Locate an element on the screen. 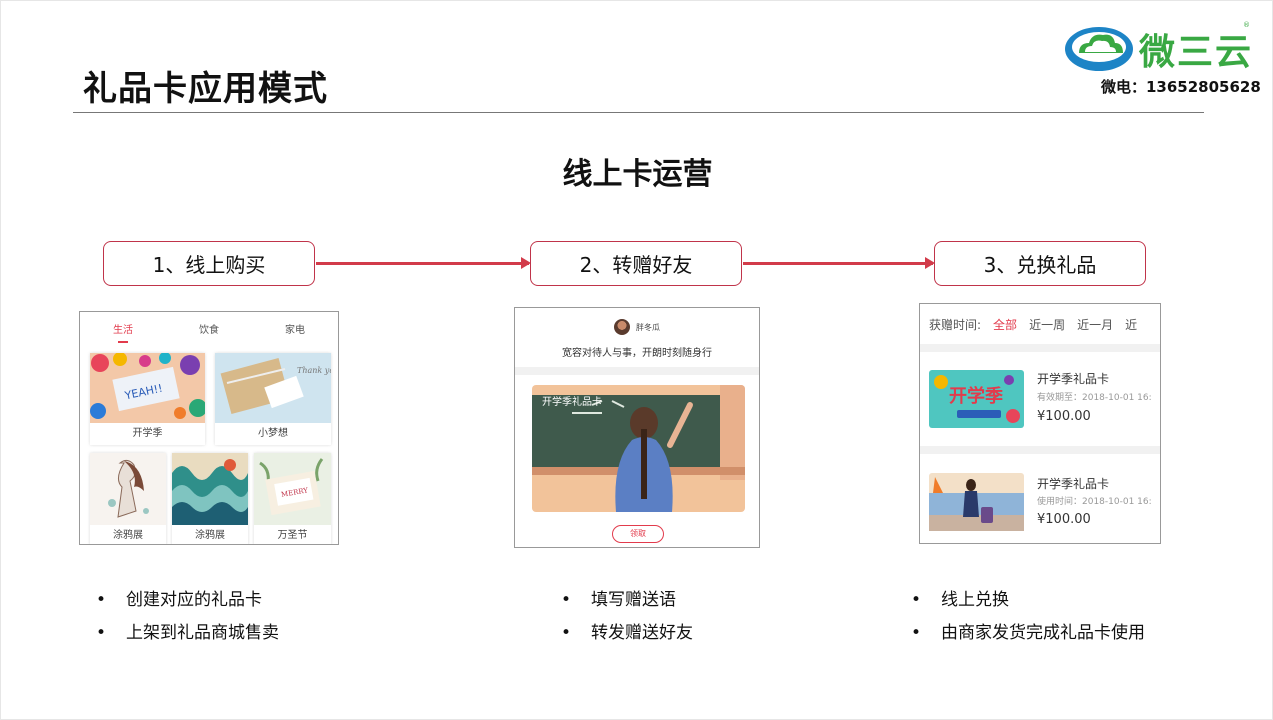 This screenshot has height=720, width=1273. bullet-list-step-3: 线上兑换 由商家发货完成礼品卡使用 is located at coordinates (1028, 617).